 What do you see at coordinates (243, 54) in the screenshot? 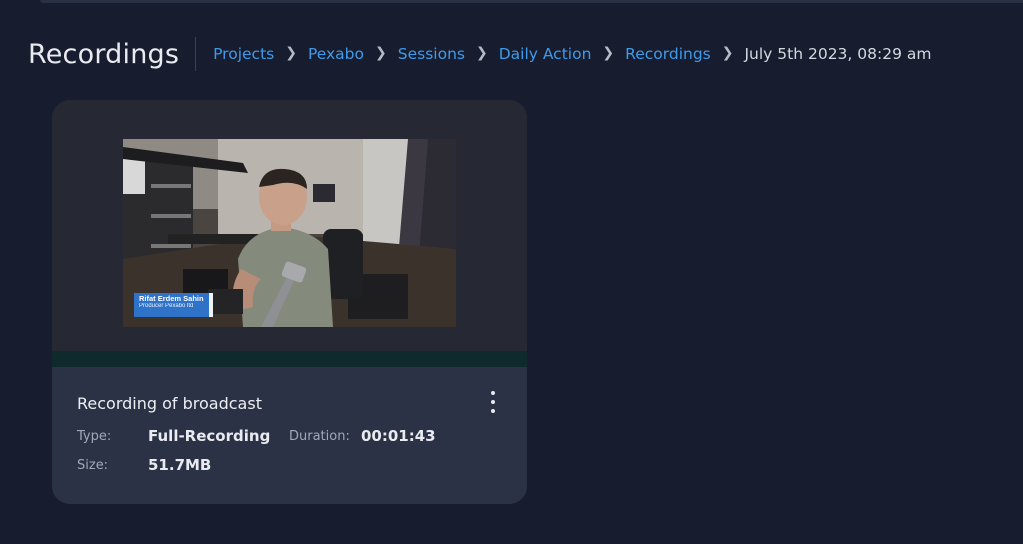
I see `breadcrumb-projects: Projects` at bounding box center [243, 54].